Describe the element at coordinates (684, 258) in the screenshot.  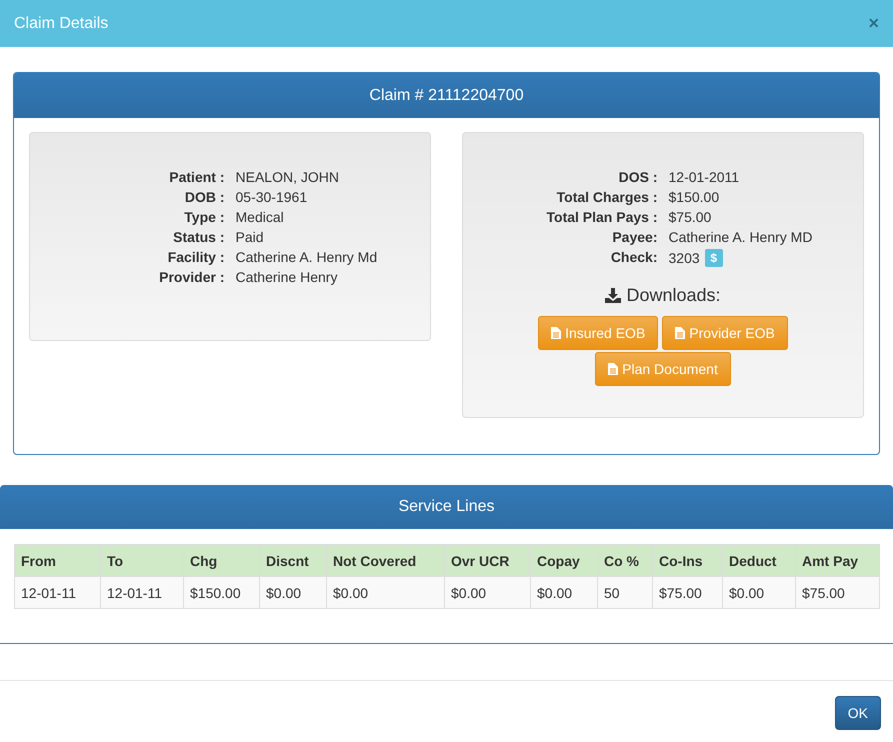
I see `field-value: 3203` at that location.